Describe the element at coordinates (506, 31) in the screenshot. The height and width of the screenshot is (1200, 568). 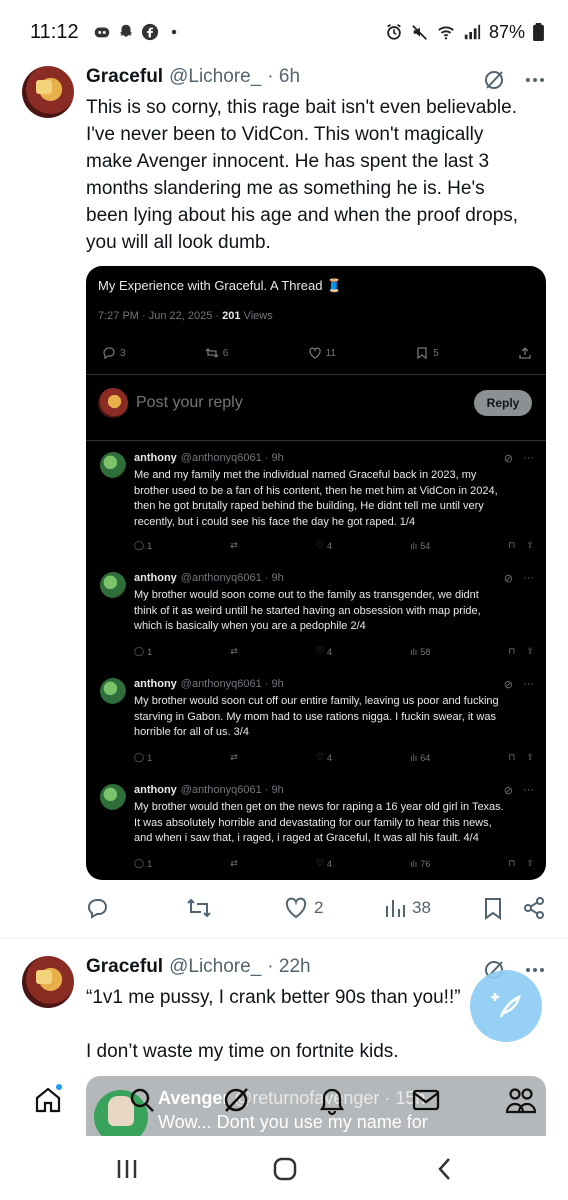
I see `battery-percent: 87%` at that location.